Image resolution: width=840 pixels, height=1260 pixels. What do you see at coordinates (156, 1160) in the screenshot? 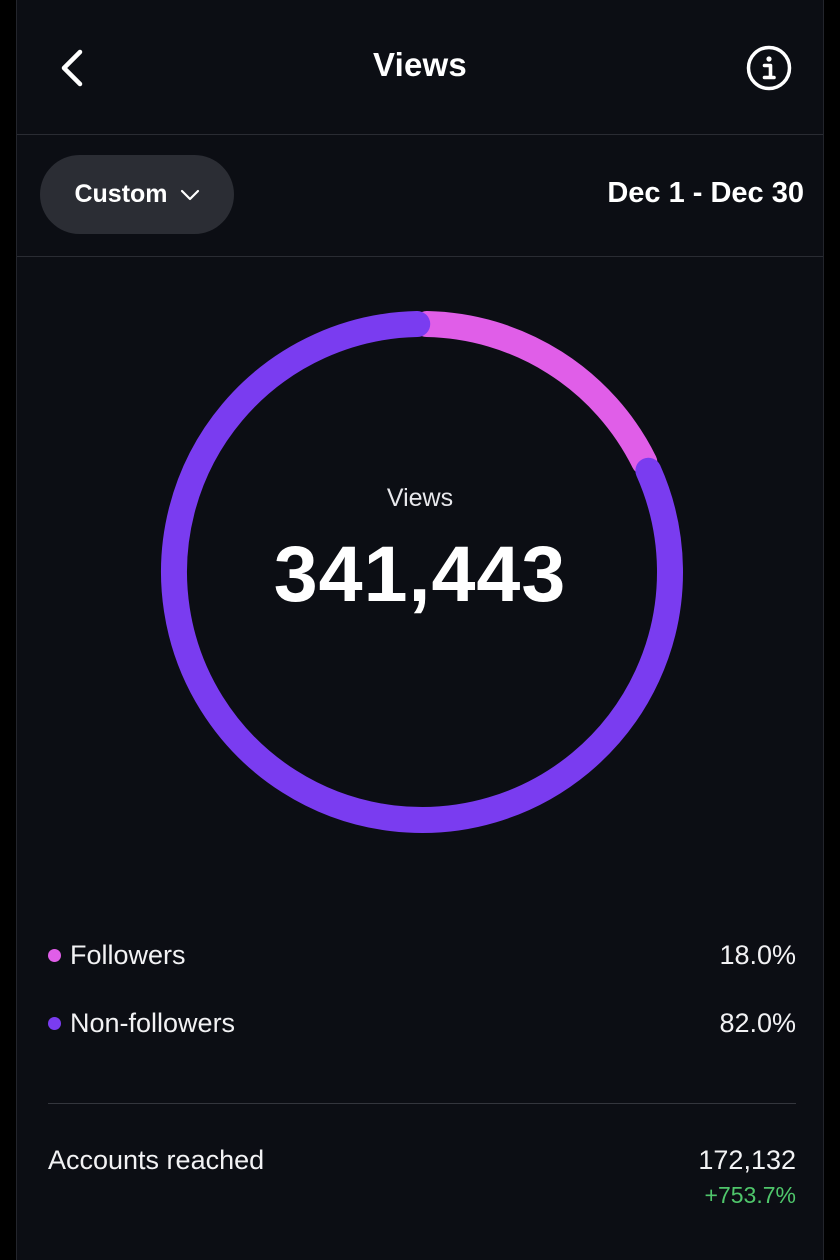
I see `accounts-reached-label: Accounts reached` at bounding box center [156, 1160].